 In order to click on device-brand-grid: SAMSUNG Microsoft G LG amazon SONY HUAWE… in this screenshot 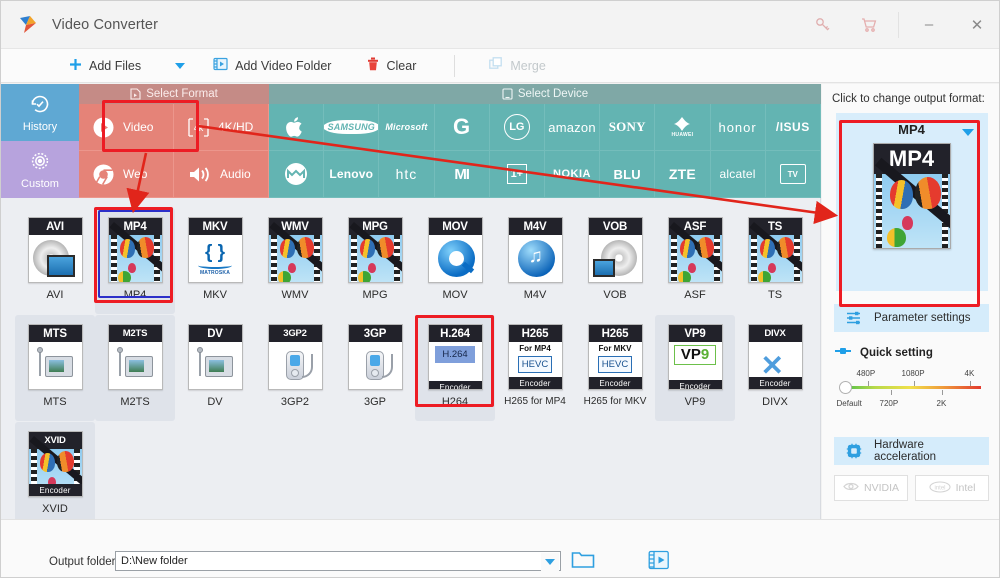, I will do `click(545, 151)`.